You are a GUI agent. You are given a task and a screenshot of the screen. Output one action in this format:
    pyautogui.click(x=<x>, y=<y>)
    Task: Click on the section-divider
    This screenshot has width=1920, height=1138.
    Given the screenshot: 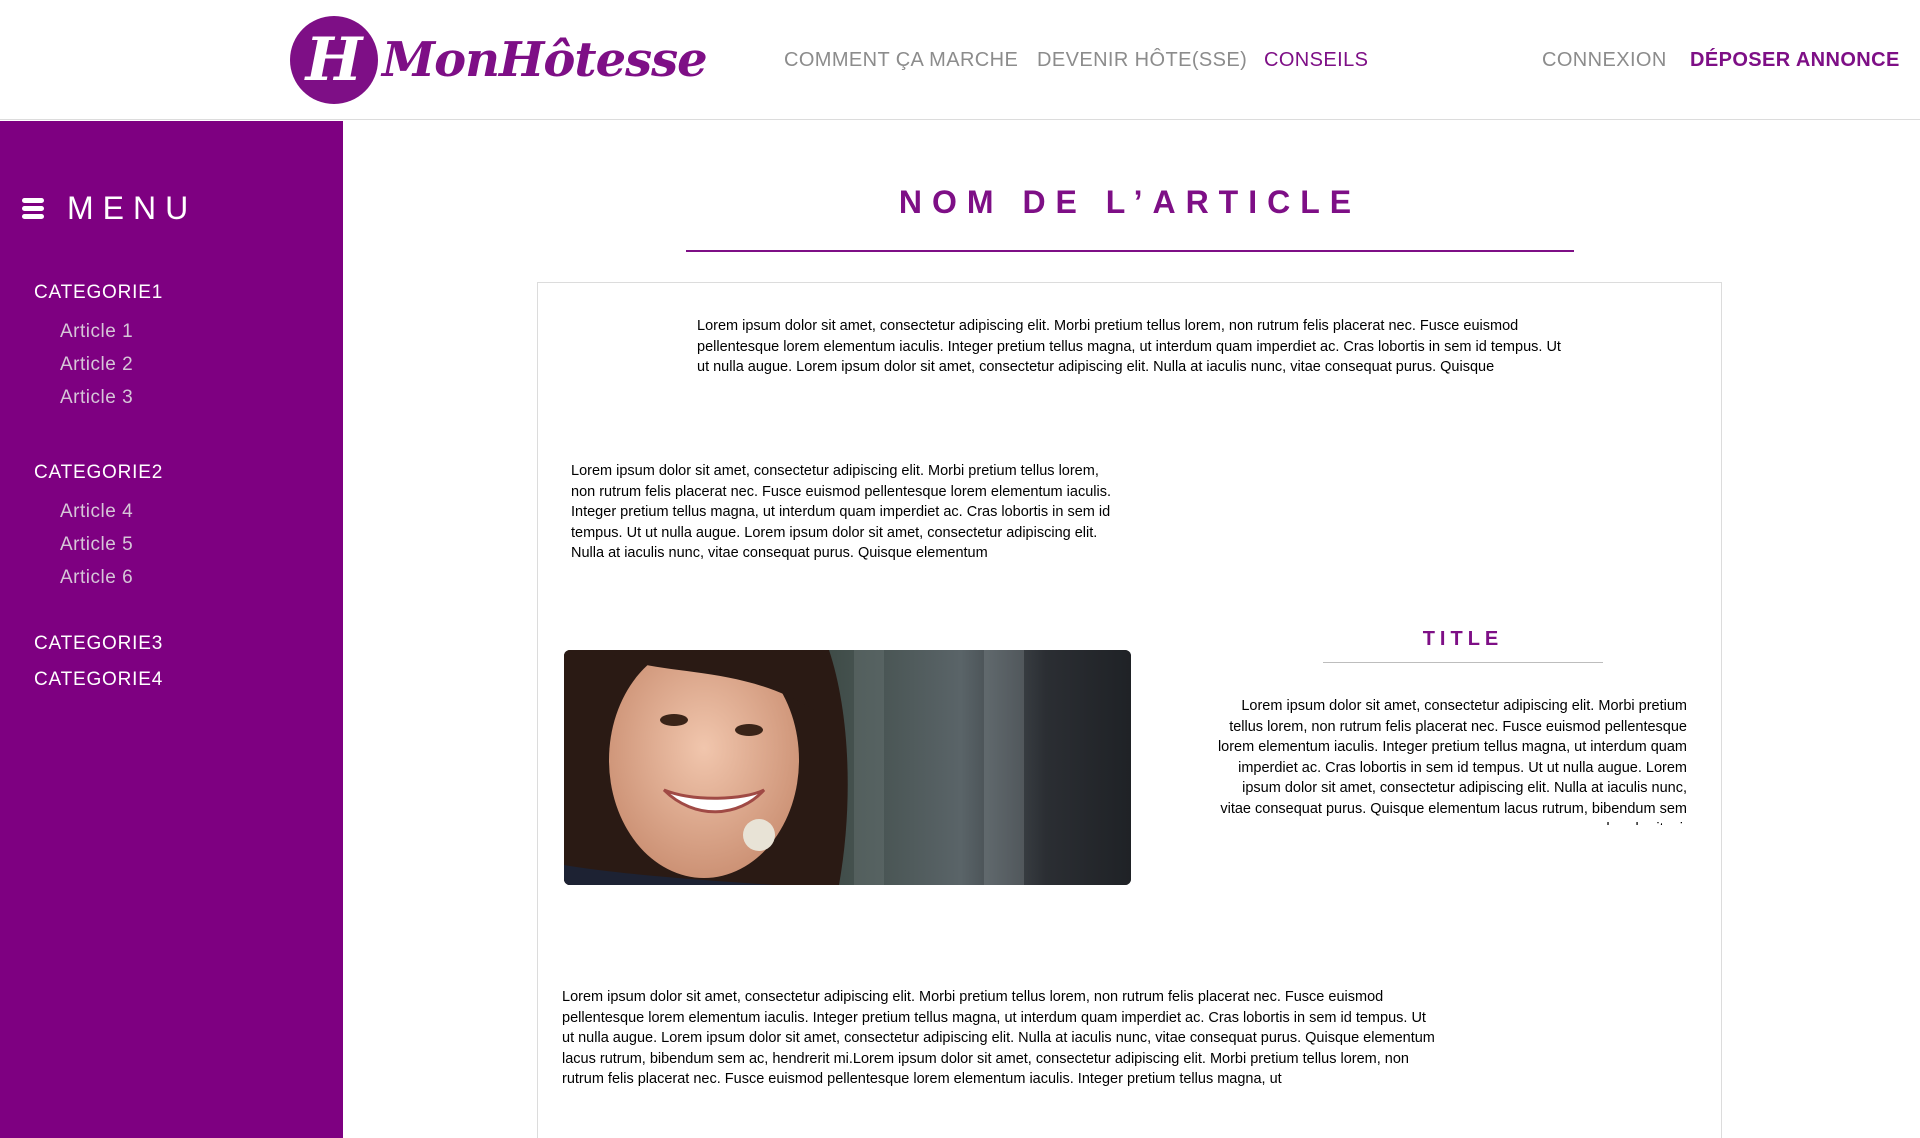 What is the action you would take?
    pyautogui.click(x=1463, y=662)
    